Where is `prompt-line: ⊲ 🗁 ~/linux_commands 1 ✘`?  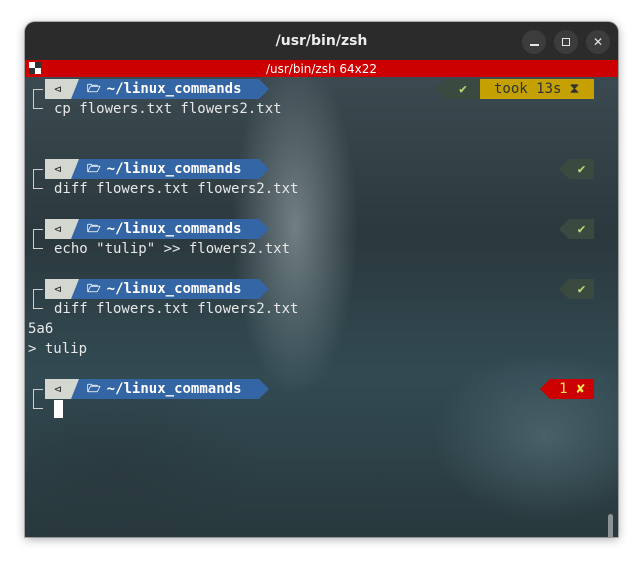 prompt-line: ⊲ 🗁 ~/linux_commands 1 ✘ is located at coordinates (321, 389).